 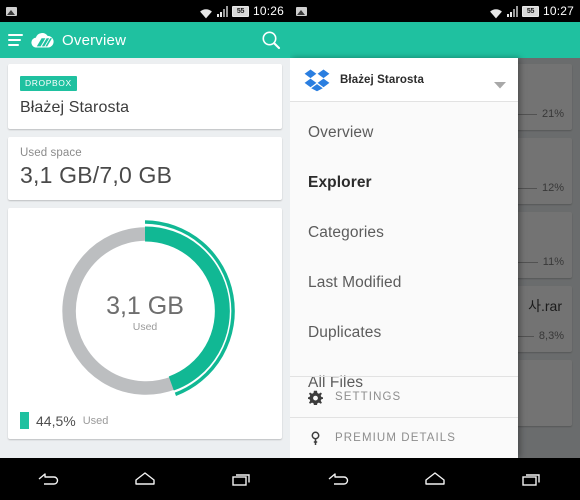 I want to click on used-space-label: Used space, so click(x=51, y=153).